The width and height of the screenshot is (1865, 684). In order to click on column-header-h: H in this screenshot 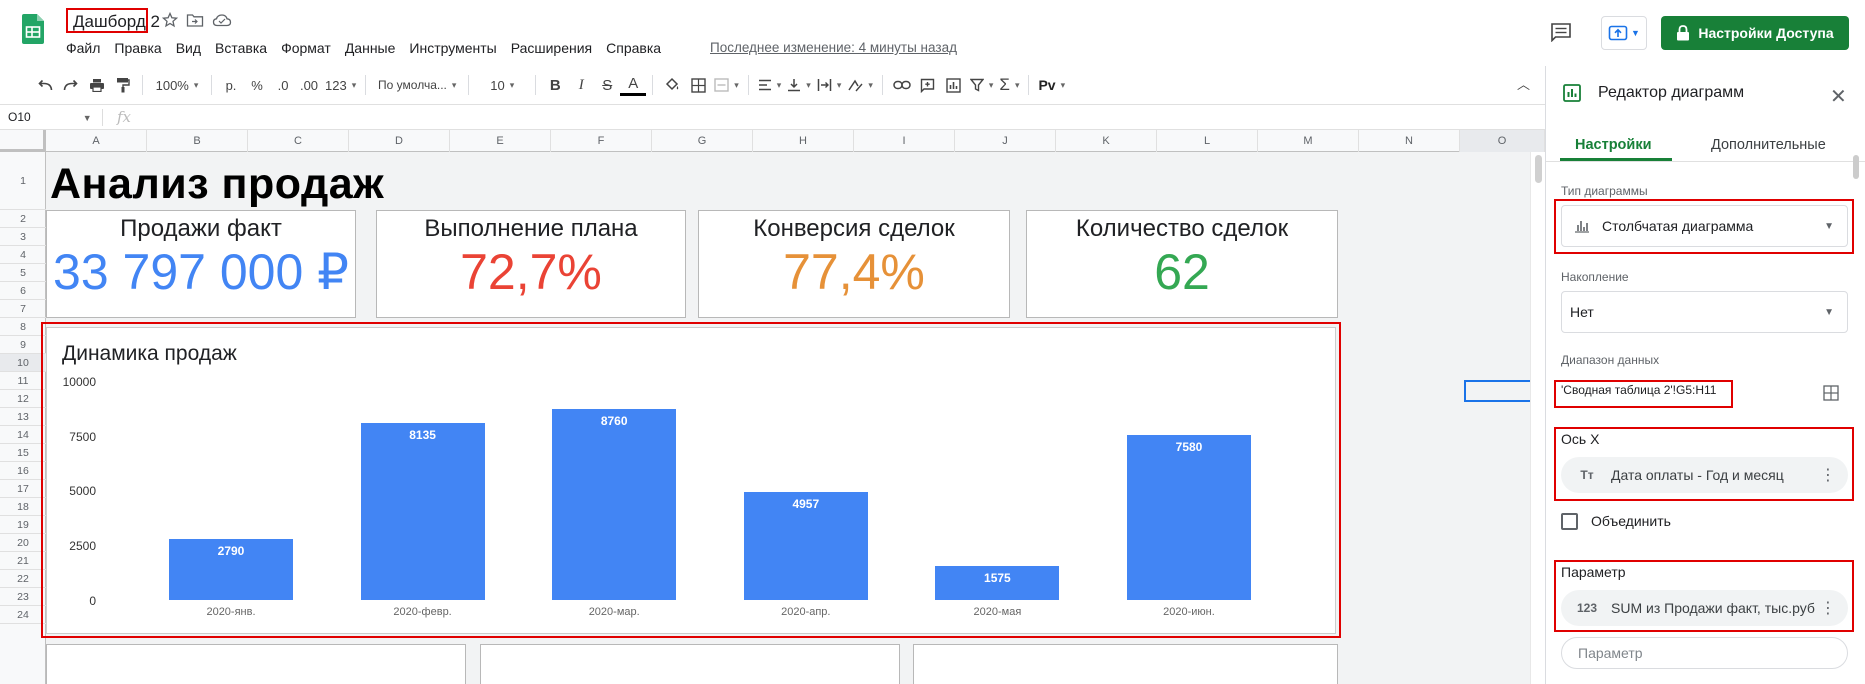, I will do `click(803, 141)`.